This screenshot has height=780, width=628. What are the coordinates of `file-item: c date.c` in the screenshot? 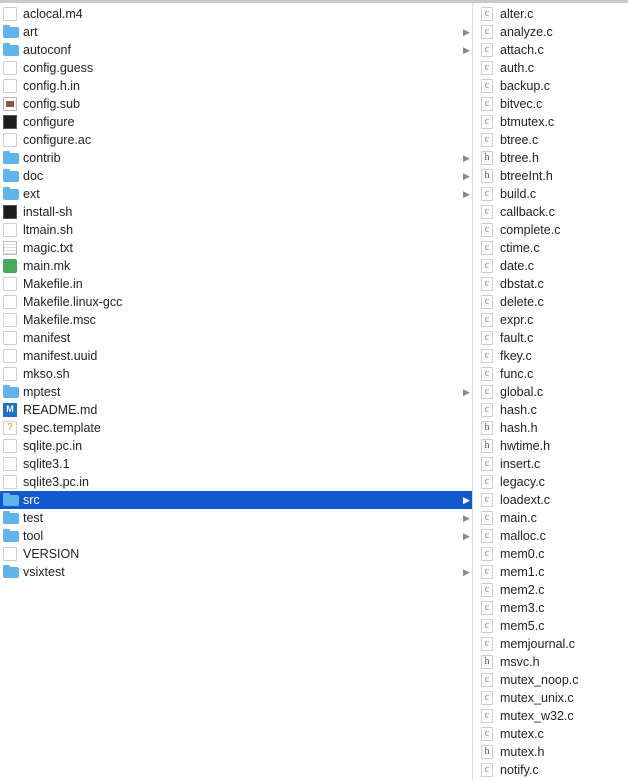 It's located at (551, 266).